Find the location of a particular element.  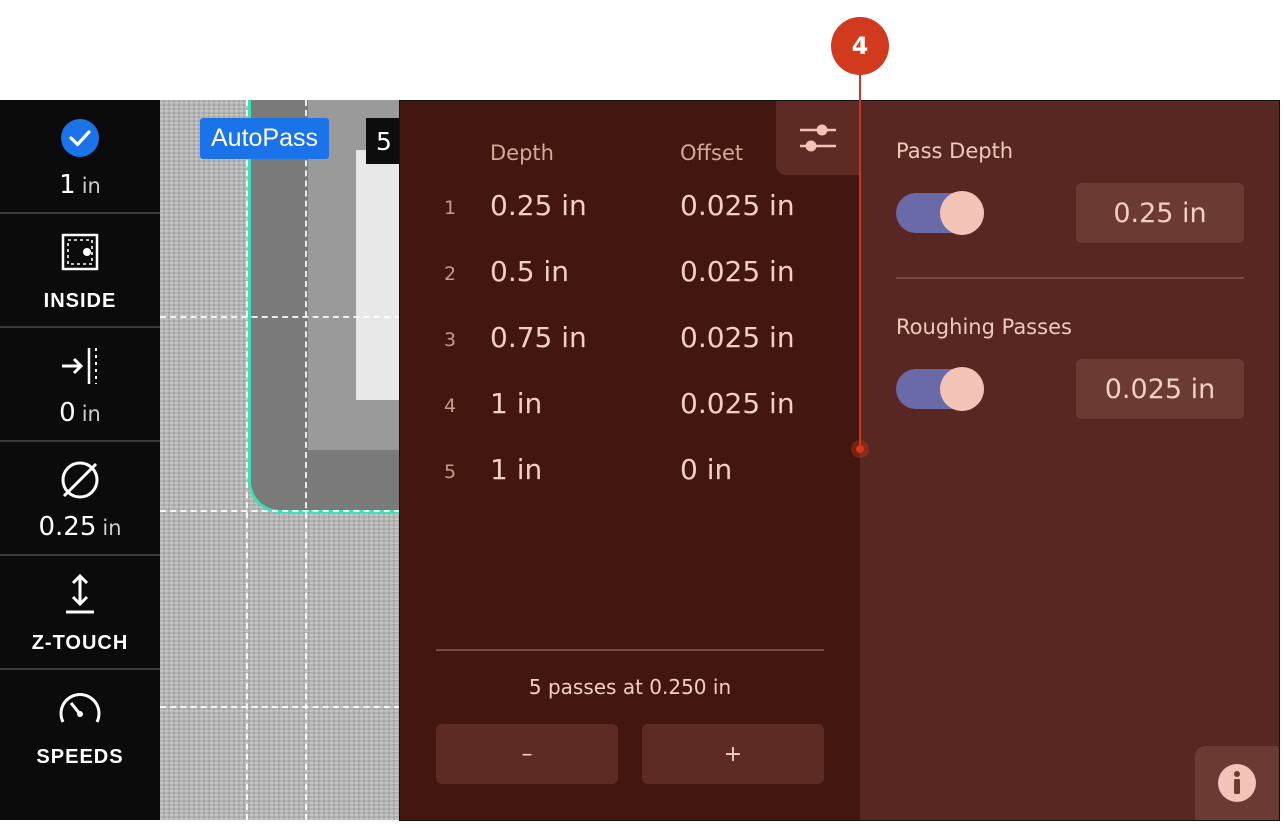

settings-toggle-button is located at coordinates (818, 138).